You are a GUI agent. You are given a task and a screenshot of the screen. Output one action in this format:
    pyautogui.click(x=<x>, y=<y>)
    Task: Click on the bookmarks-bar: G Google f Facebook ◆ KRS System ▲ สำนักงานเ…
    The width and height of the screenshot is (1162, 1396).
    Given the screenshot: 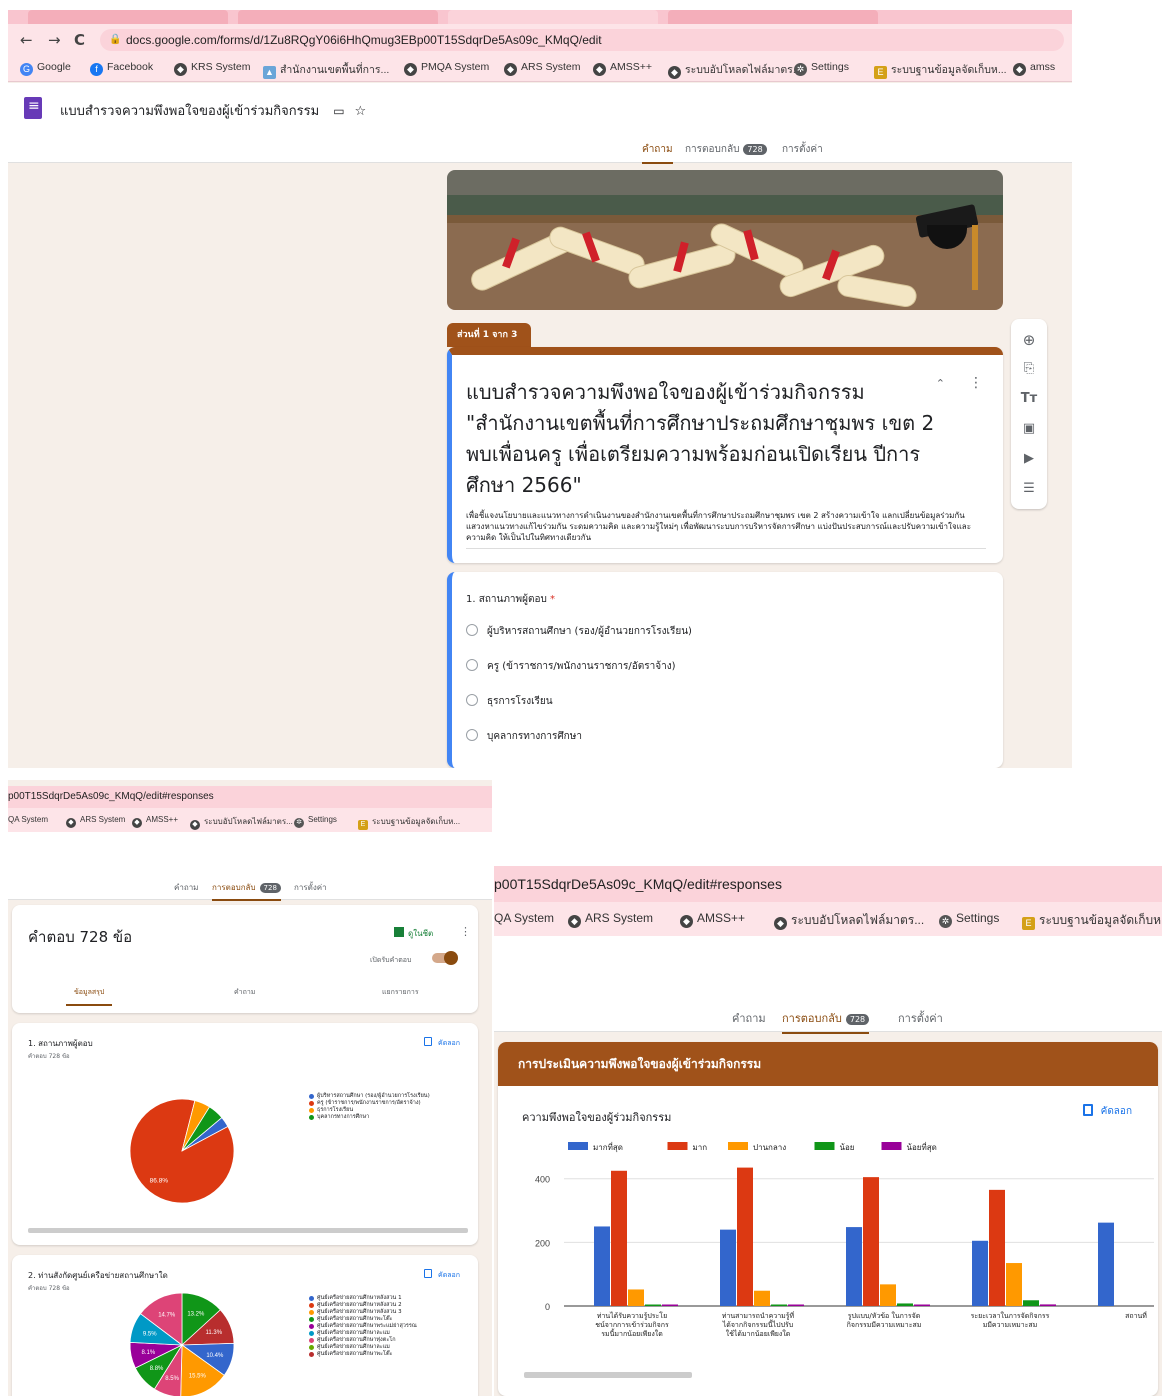 What is the action you would take?
    pyautogui.click(x=540, y=69)
    